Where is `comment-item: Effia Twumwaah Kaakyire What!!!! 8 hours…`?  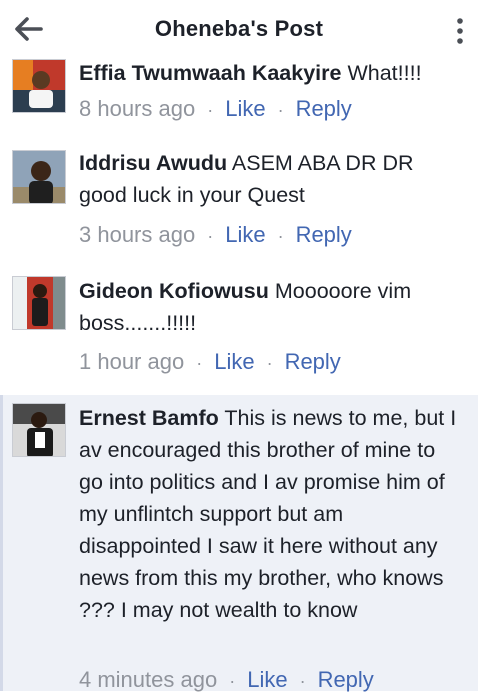
comment-item: Effia Twumwaah Kaakyire What!!!! 8 hours… is located at coordinates (239, 92).